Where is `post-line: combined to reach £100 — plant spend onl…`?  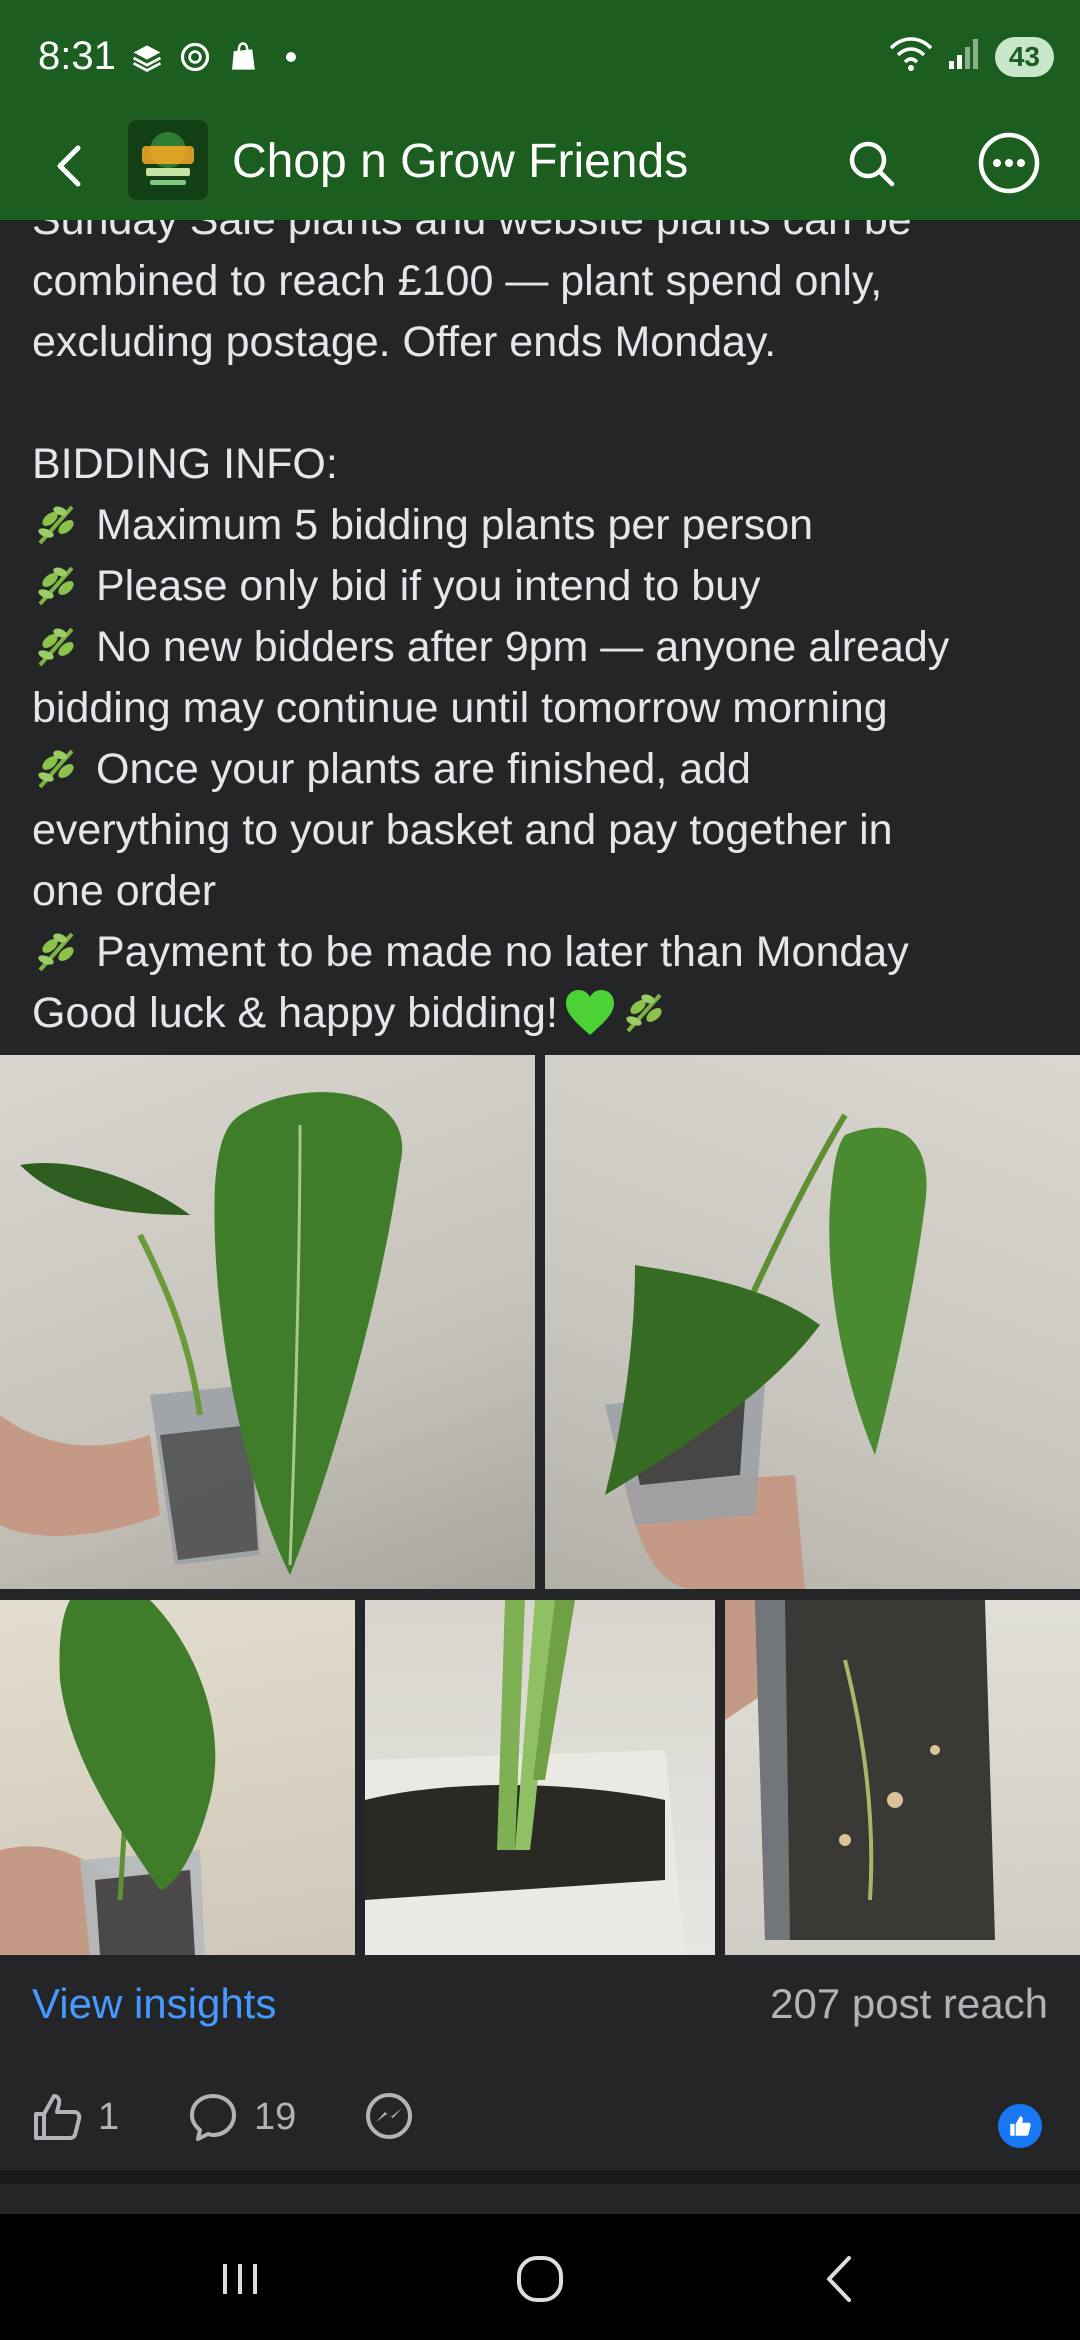 post-line: combined to reach £100 — plant spend onl… is located at coordinates (457, 281).